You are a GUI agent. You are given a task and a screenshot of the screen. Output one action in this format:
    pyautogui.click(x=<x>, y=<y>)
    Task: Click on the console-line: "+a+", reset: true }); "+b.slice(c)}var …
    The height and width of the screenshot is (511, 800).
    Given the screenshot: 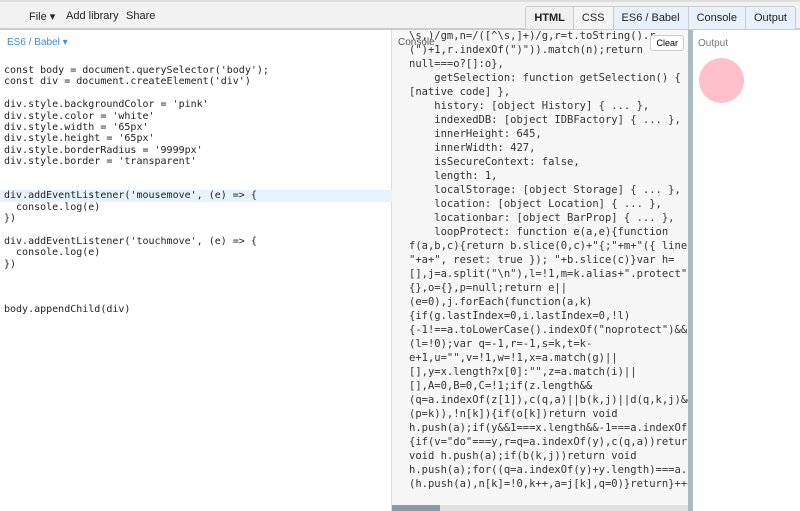 What is the action you would take?
    pyautogui.click(x=542, y=260)
    